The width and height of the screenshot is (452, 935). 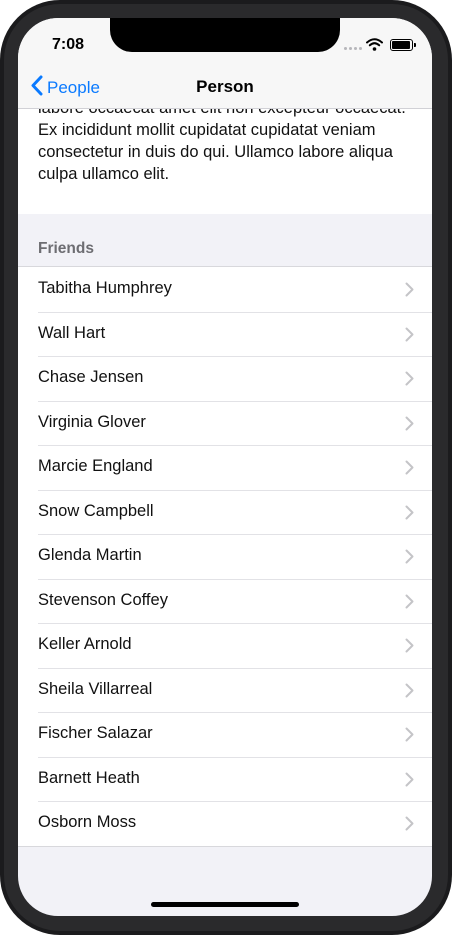 I want to click on home-indicator, so click(x=225, y=904).